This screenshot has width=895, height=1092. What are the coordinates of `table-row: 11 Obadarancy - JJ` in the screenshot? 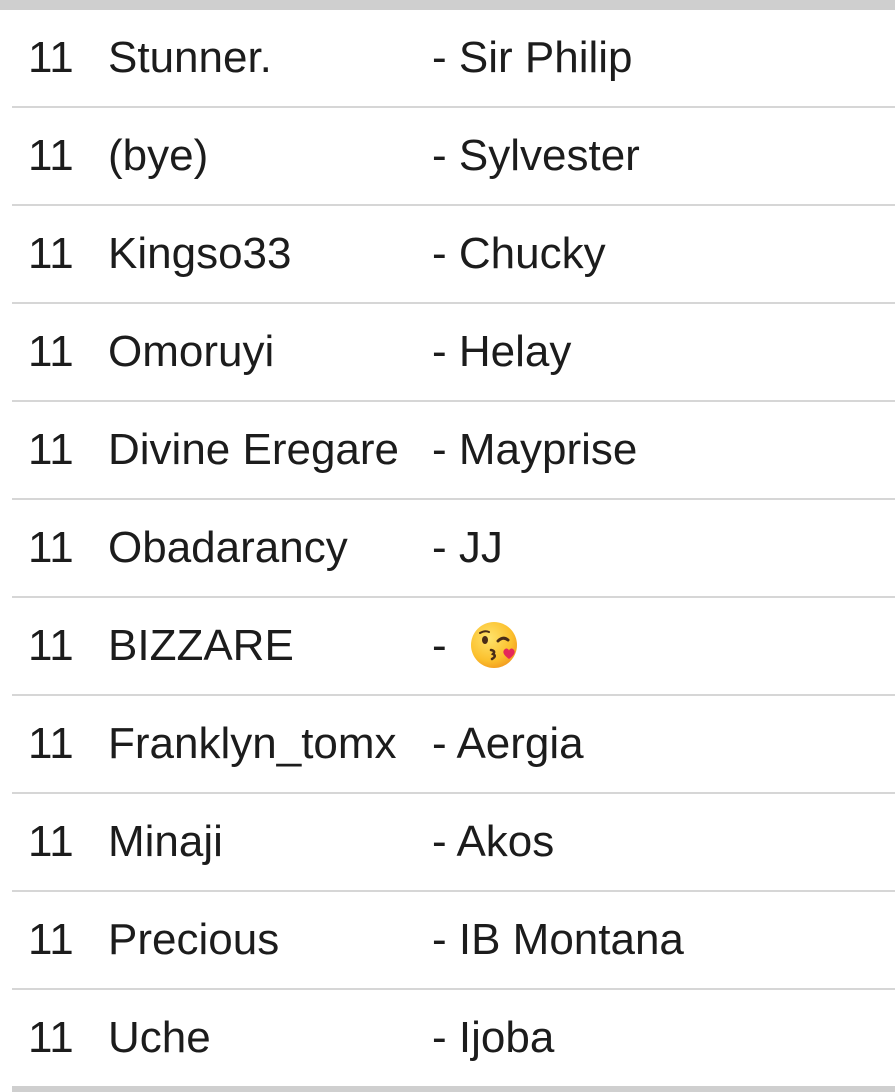 It's located at (453, 549).